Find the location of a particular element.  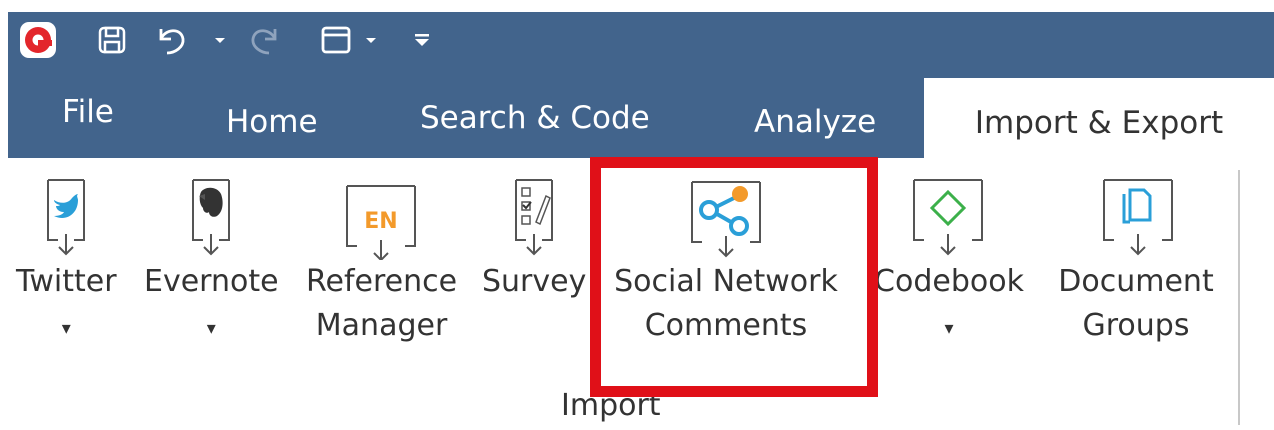

document-groups-button: Document Groups is located at coordinates (1136, 259).